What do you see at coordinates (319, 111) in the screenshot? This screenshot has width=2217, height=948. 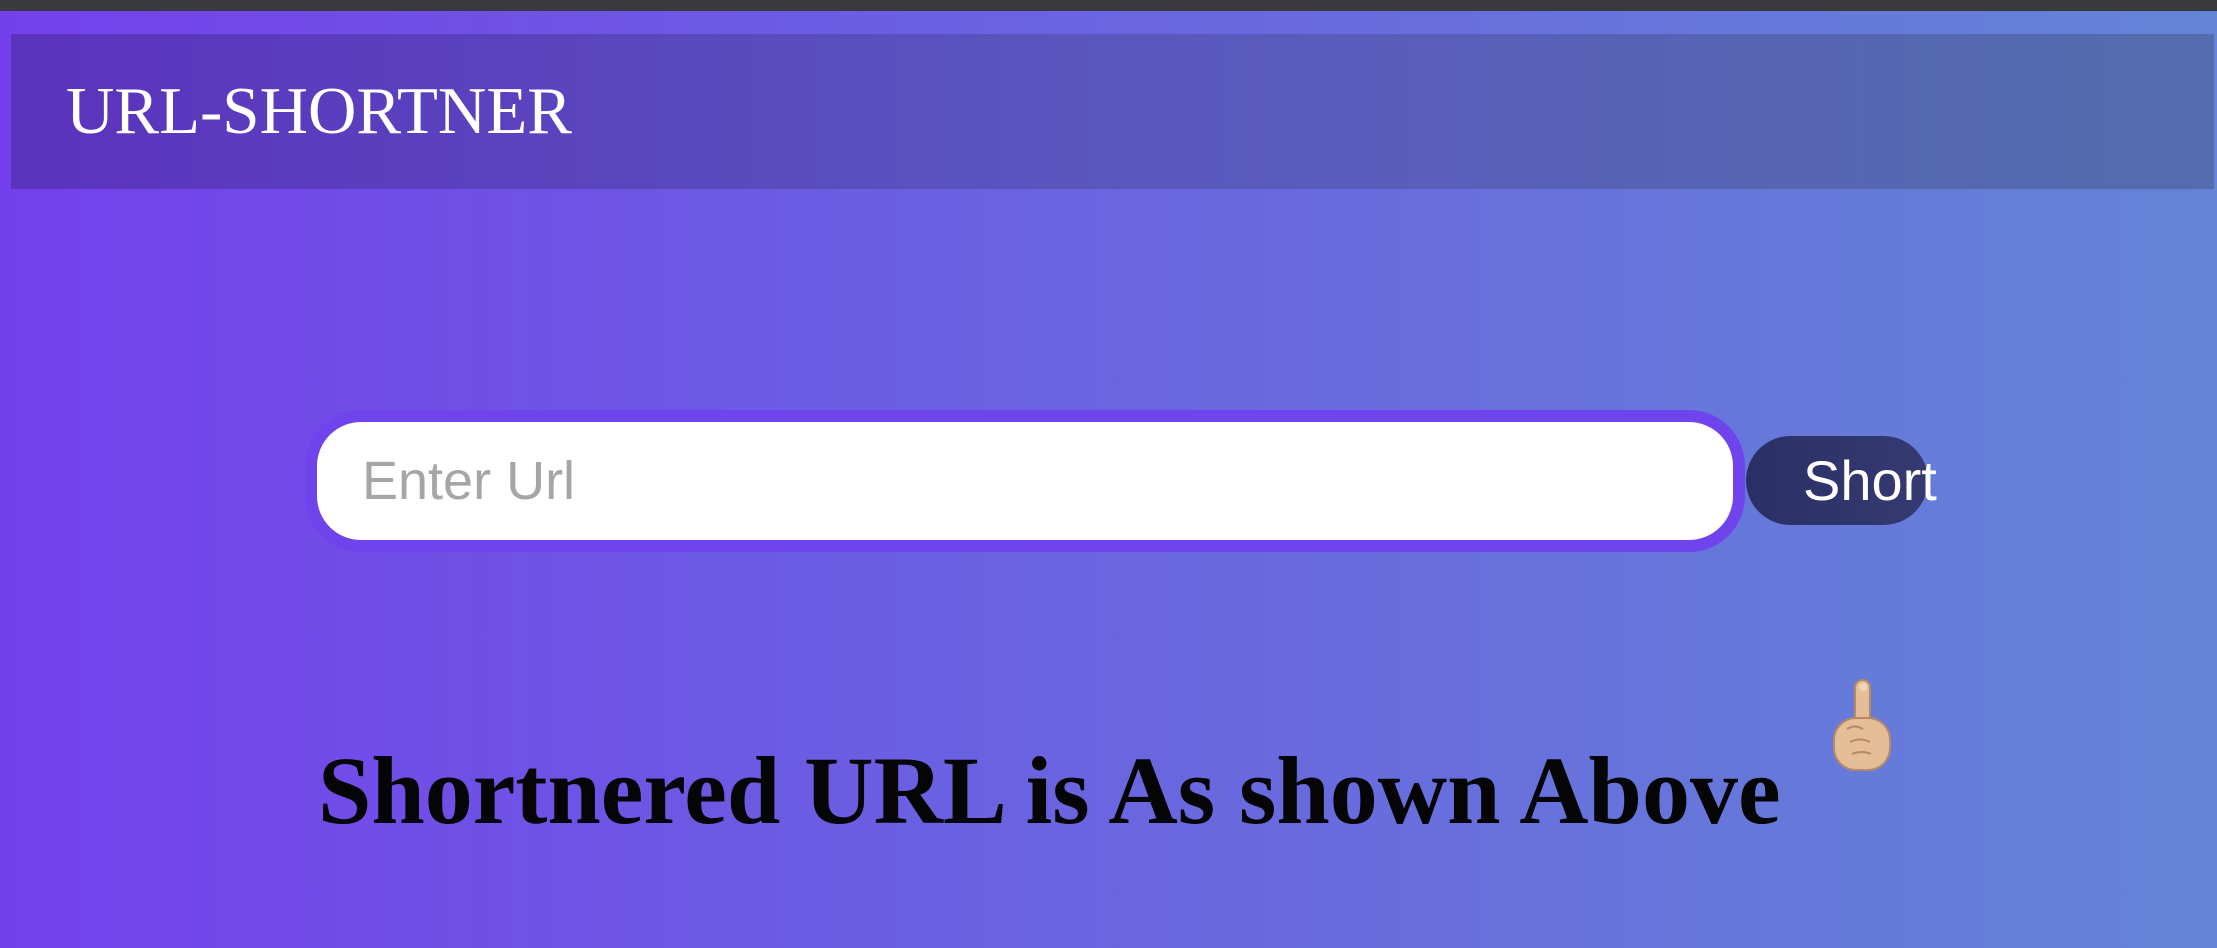 I see `brand-title: URL-SHORTNER` at bounding box center [319, 111].